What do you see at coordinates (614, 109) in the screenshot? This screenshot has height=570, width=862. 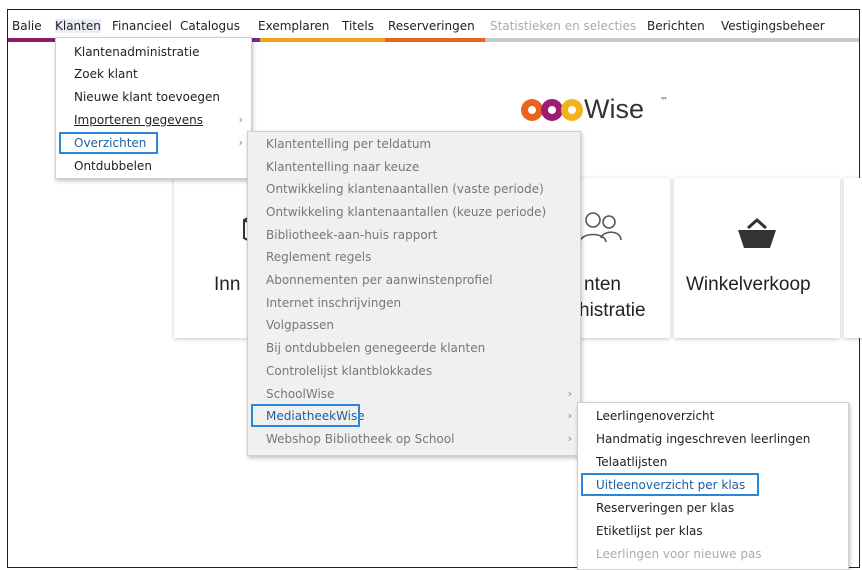 I see `logo-text: Wise` at bounding box center [614, 109].